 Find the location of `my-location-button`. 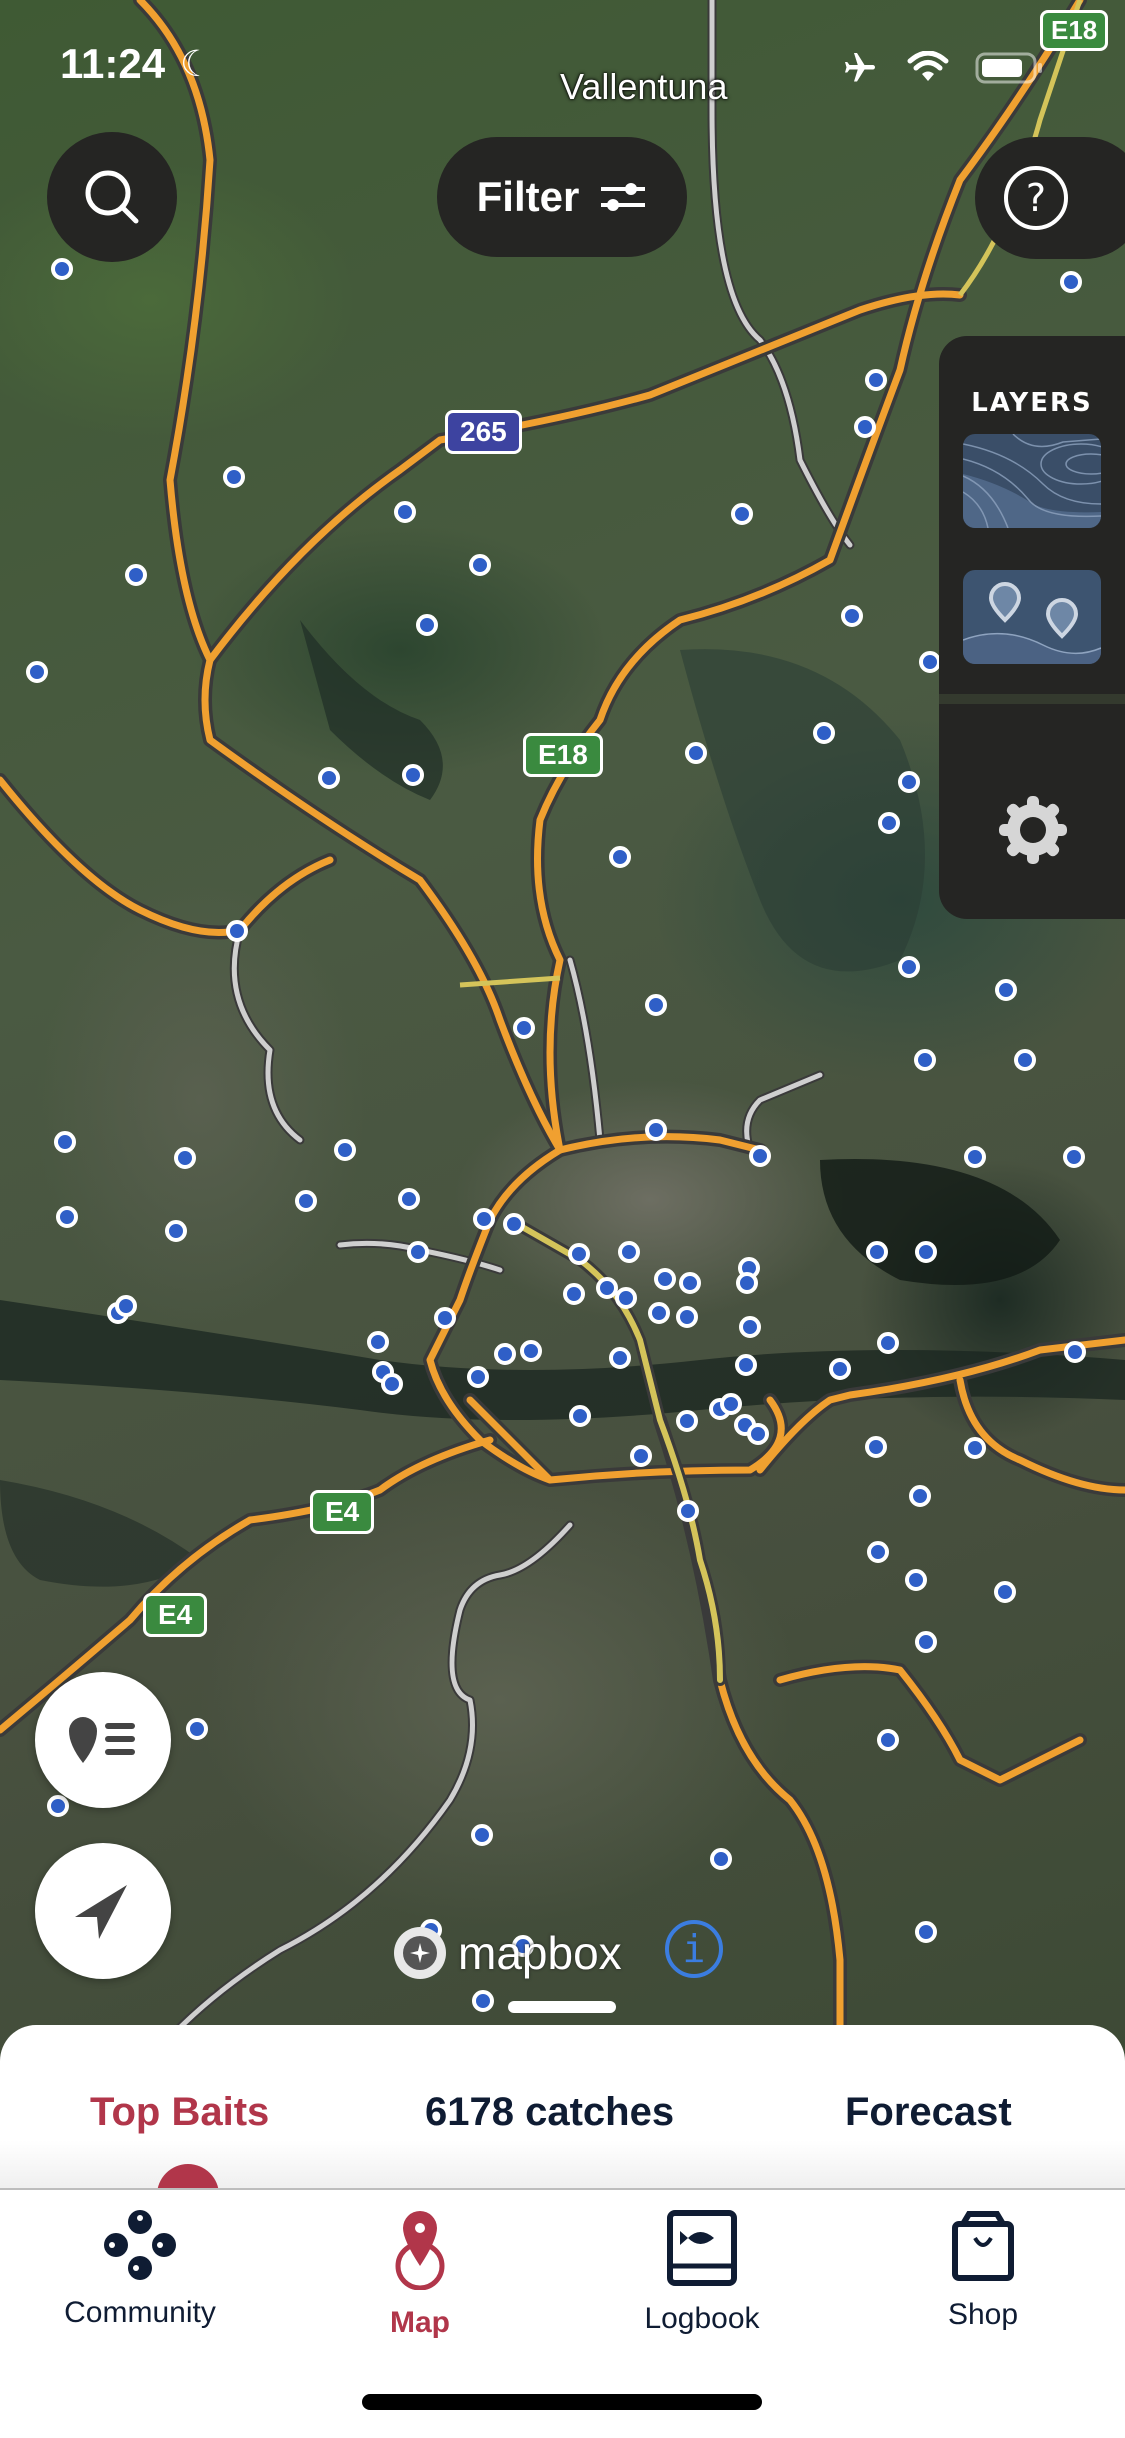

my-location-button is located at coordinates (103, 1911).